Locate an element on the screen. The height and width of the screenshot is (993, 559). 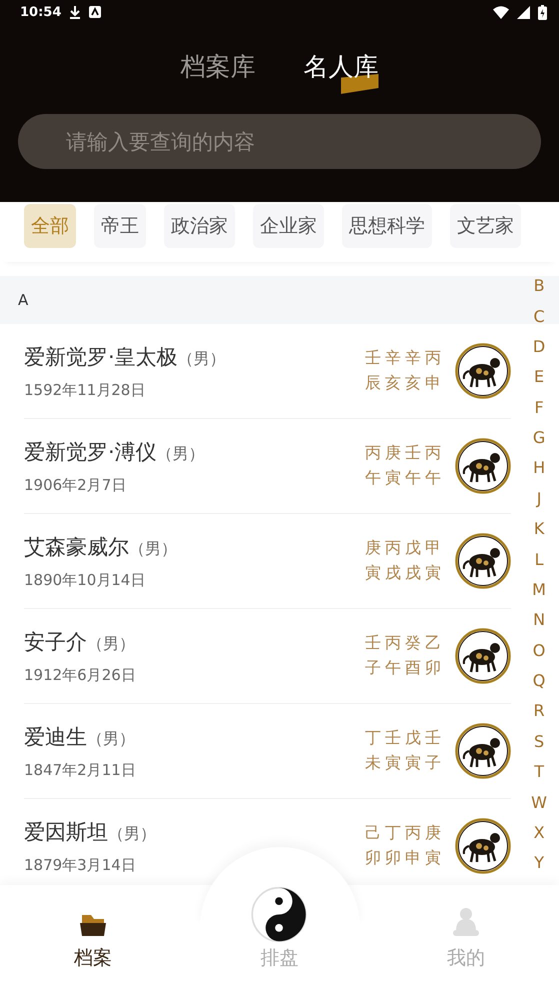
index-letter: F is located at coordinates (539, 408).